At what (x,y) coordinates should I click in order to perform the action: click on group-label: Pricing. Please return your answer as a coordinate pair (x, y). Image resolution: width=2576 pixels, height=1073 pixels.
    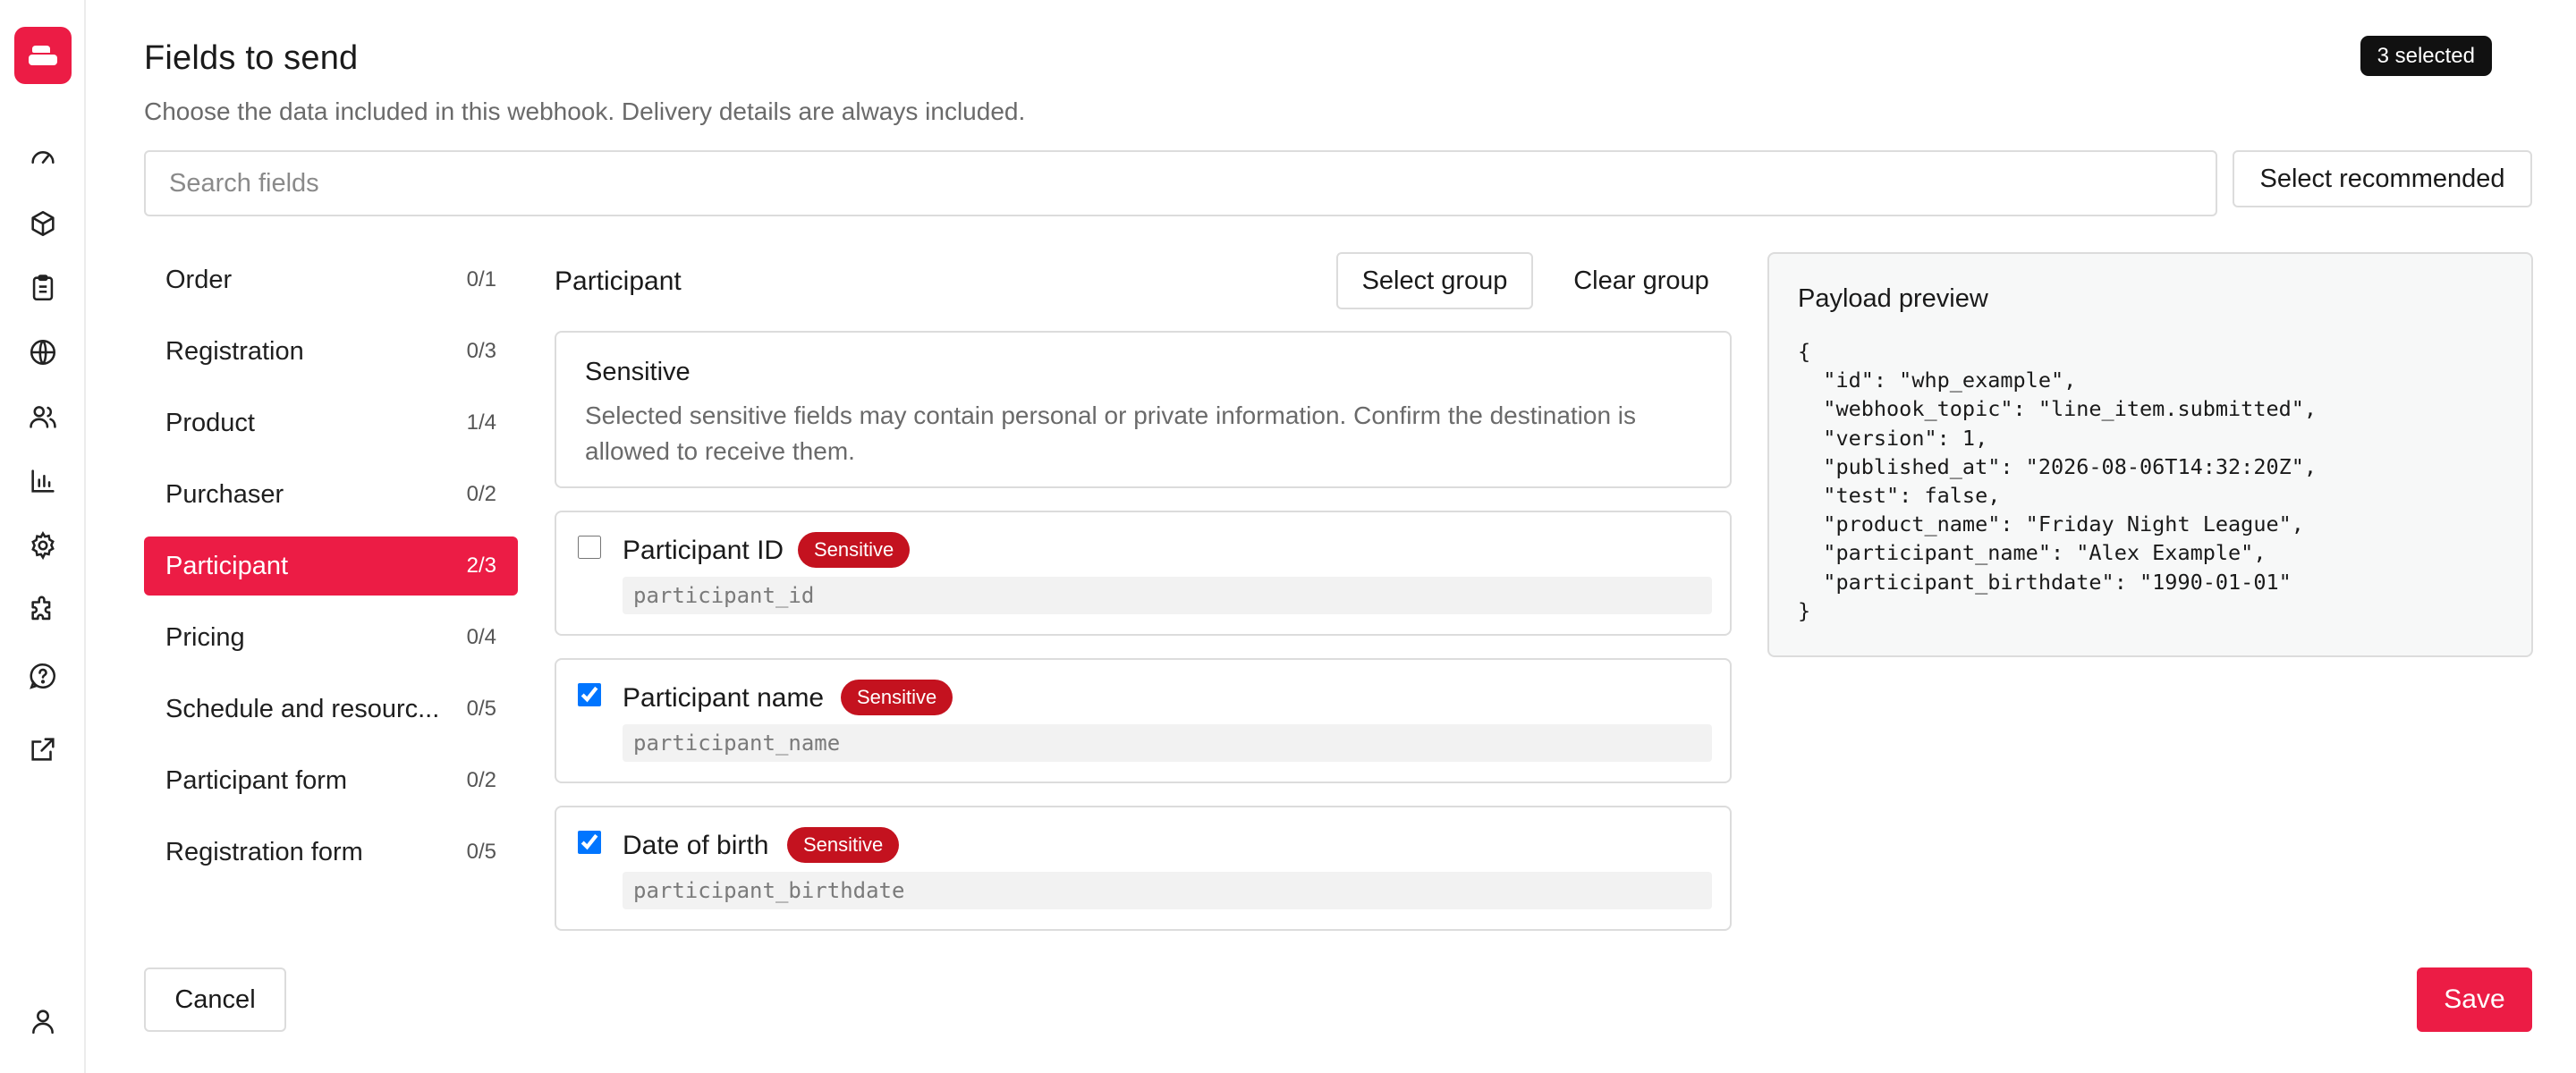
    Looking at the image, I should click on (205, 637).